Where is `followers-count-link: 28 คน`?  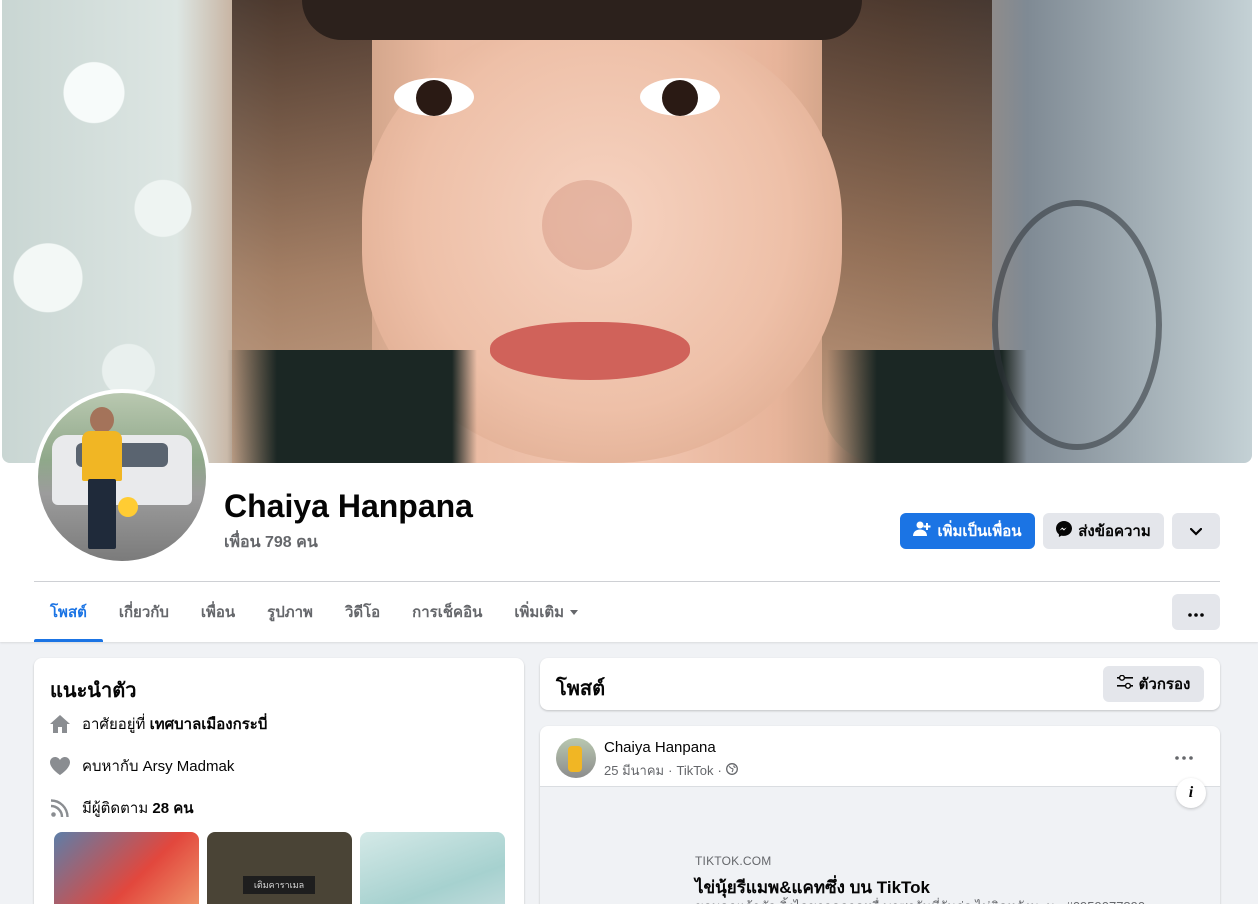 followers-count-link: 28 คน is located at coordinates (172, 808).